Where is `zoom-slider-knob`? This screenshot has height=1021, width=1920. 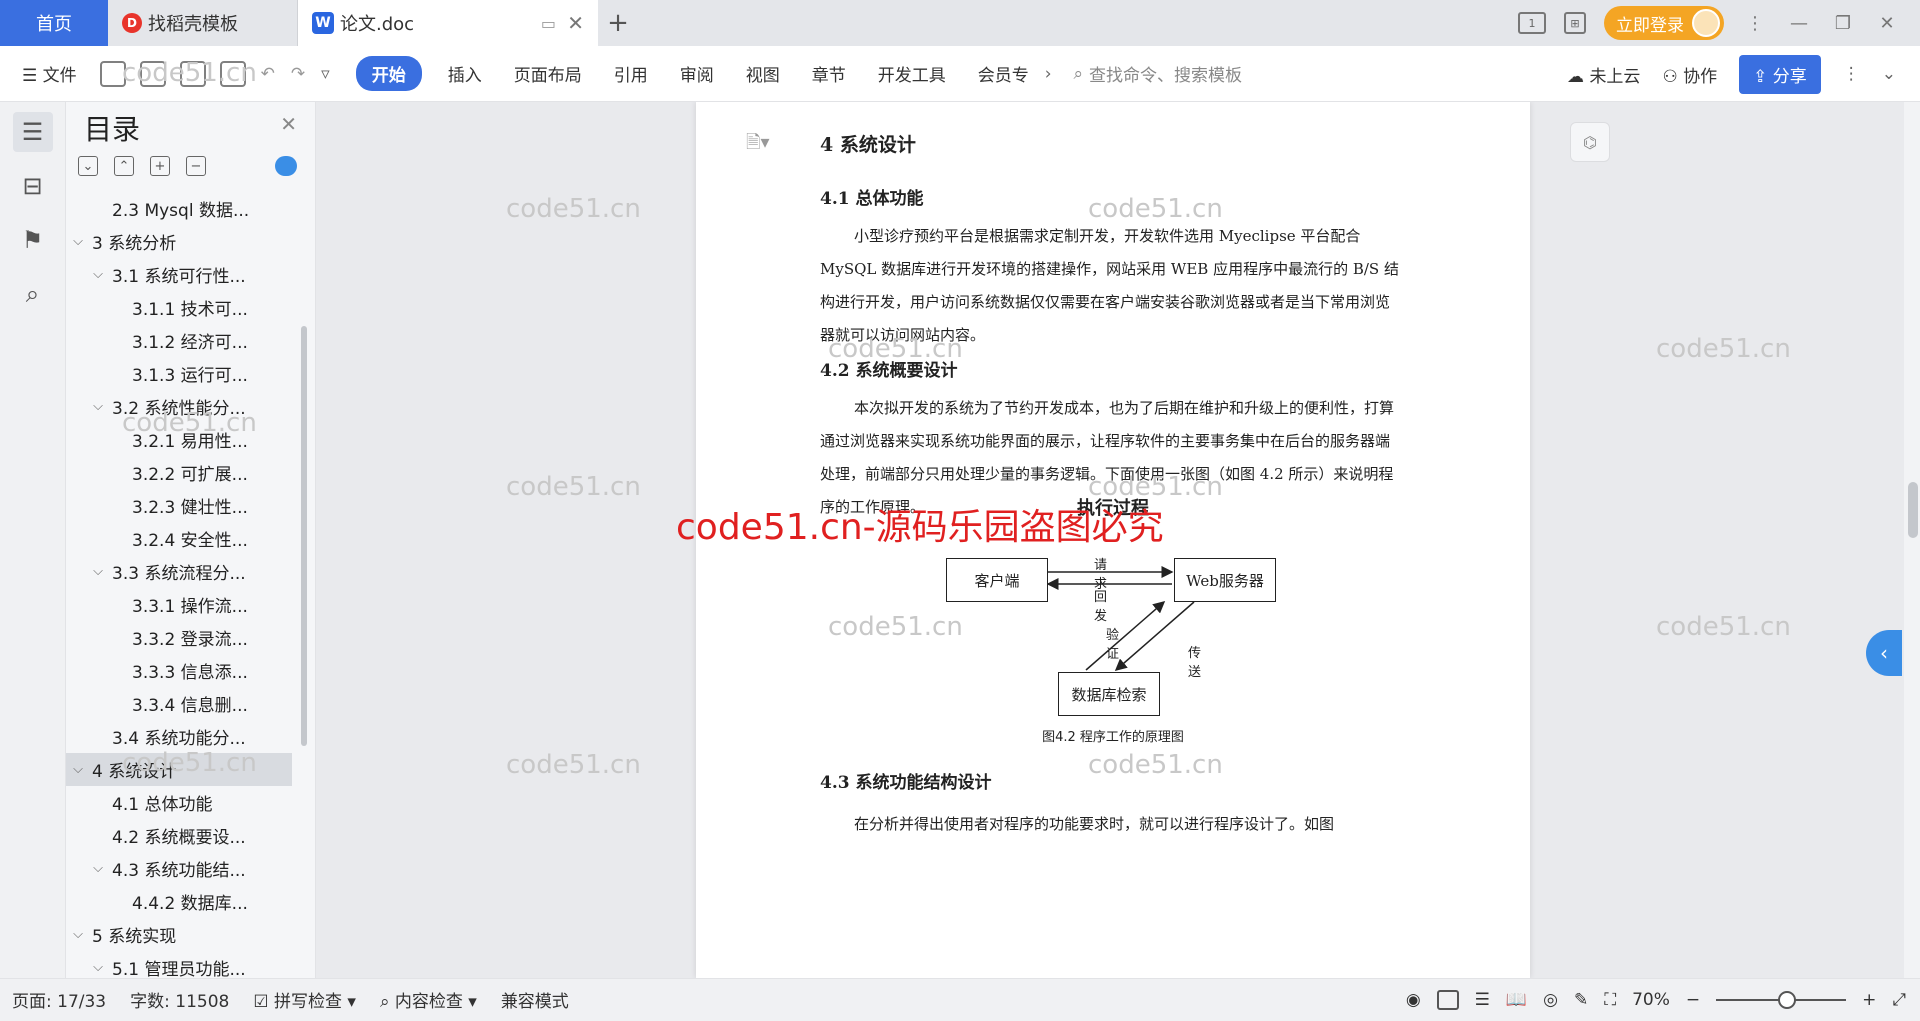
zoom-slider-knob is located at coordinates (1787, 1000).